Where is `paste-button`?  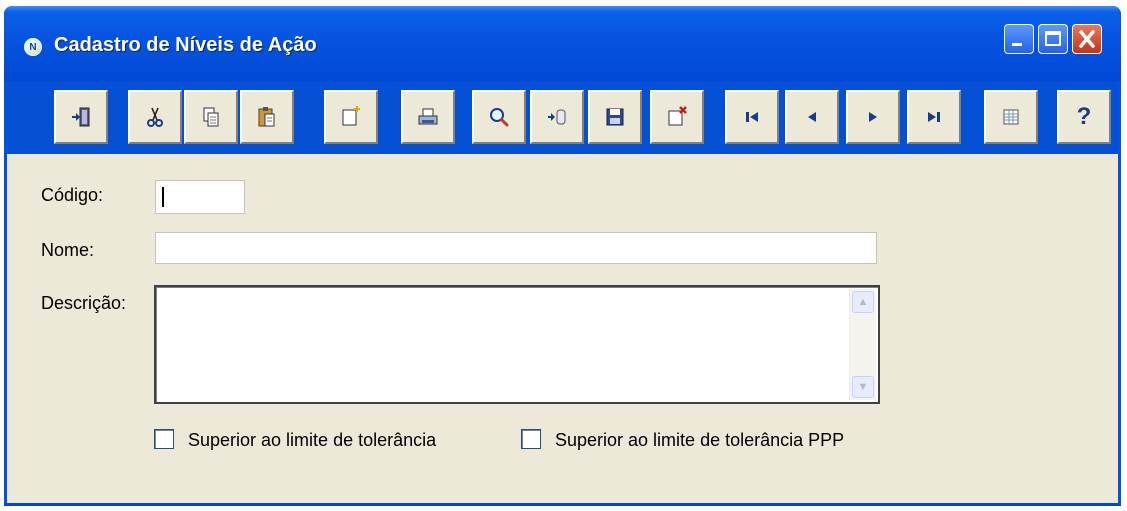 paste-button is located at coordinates (267, 117).